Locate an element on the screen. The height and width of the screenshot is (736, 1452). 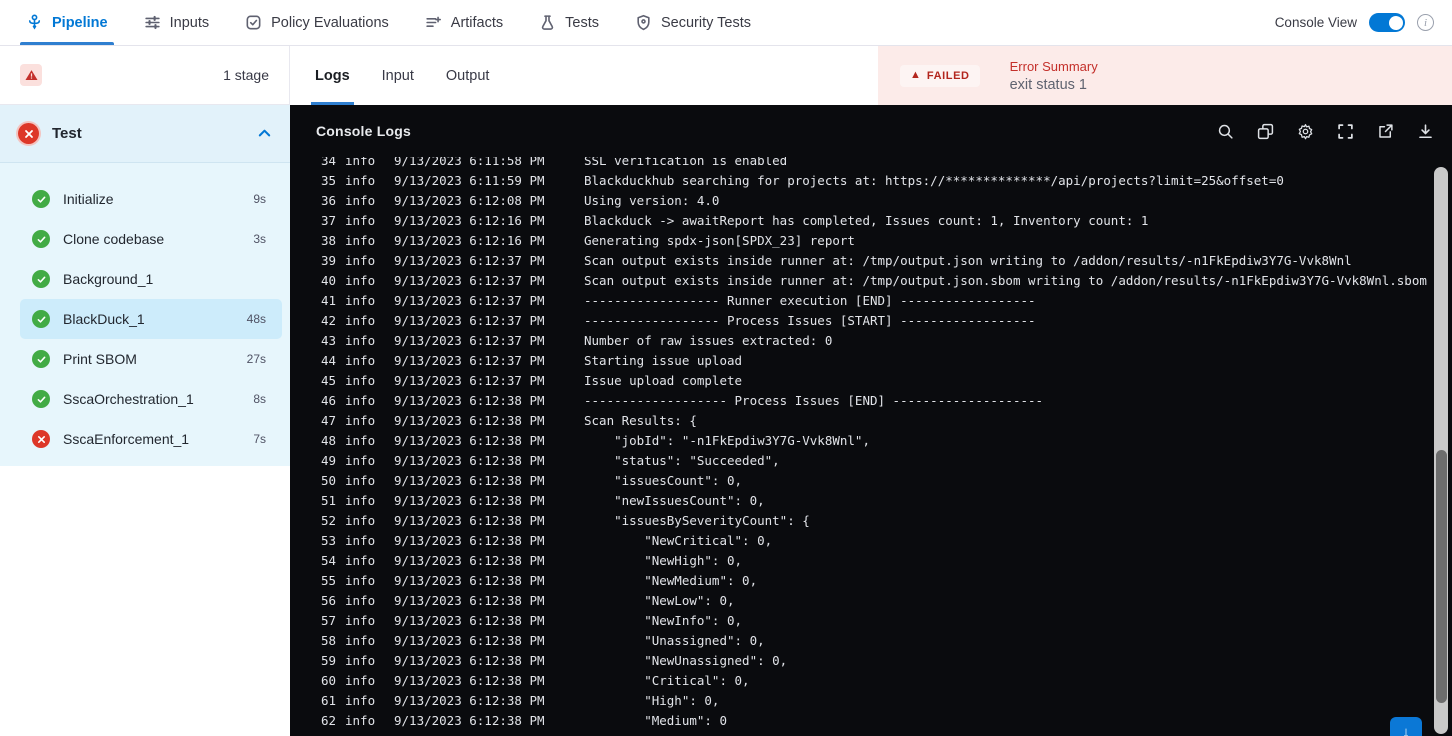
log-message: "NewMedium": 0, is located at coordinates (671, 580).